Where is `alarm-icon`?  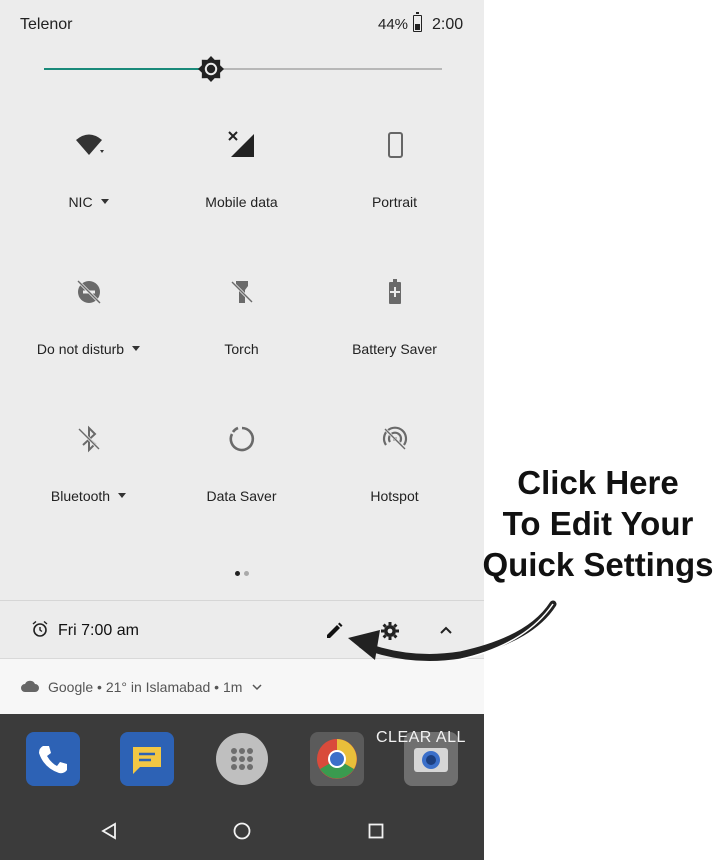
alarm-icon is located at coordinates (40, 629).